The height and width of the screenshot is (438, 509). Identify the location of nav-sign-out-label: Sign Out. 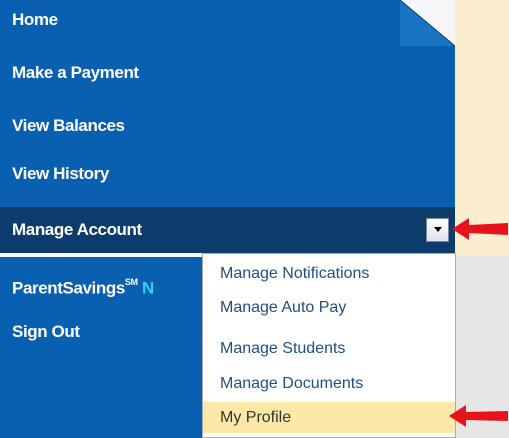
(46, 331).